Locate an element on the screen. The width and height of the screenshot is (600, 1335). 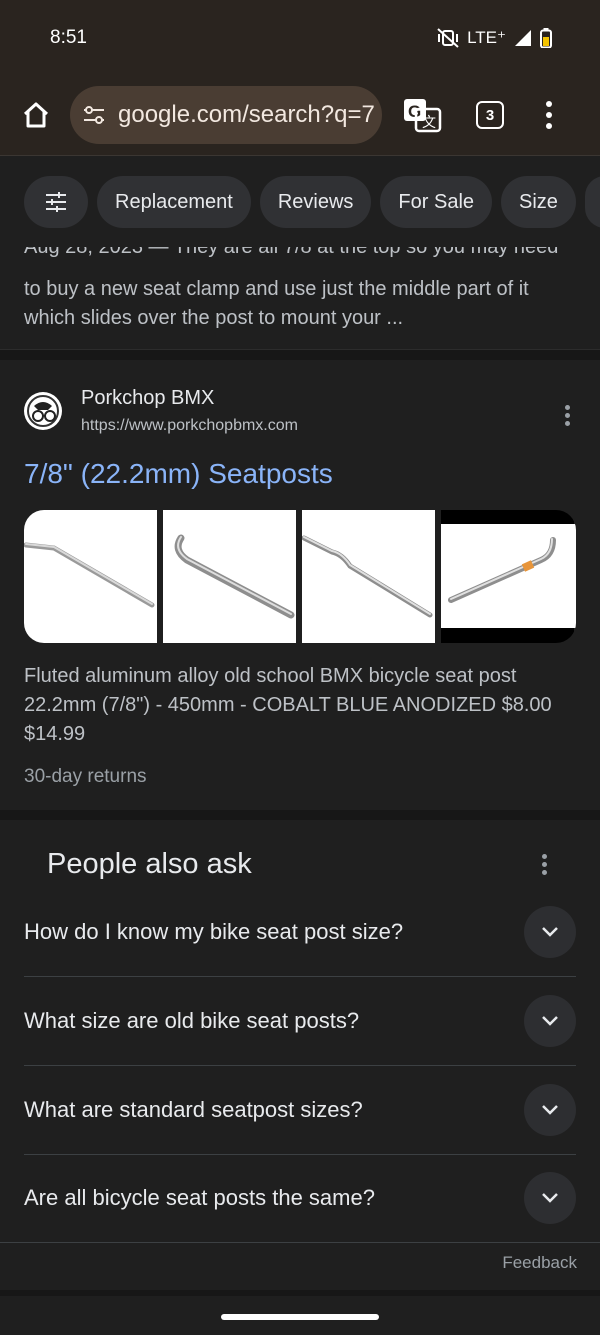
page-bottom is located at coordinates (300, 1312).